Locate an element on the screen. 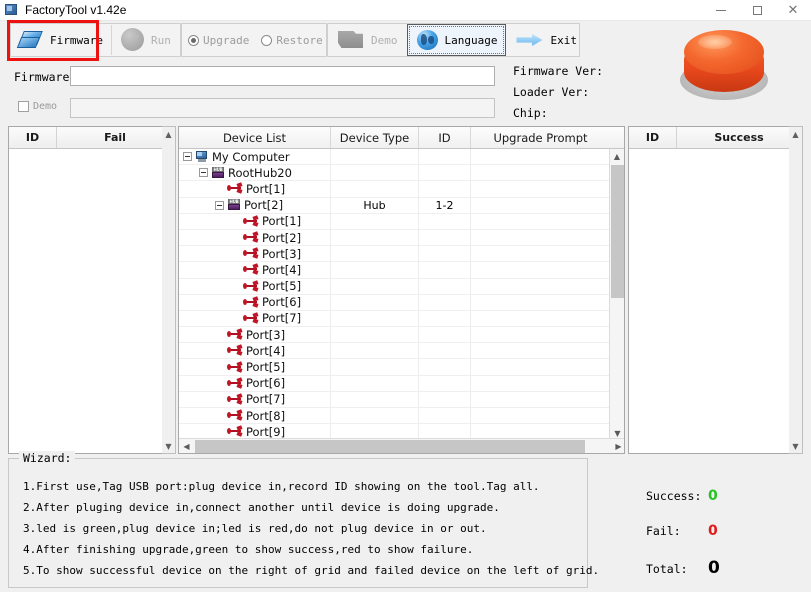  tree-row: Port[2] is located at coordinates (394, 238).